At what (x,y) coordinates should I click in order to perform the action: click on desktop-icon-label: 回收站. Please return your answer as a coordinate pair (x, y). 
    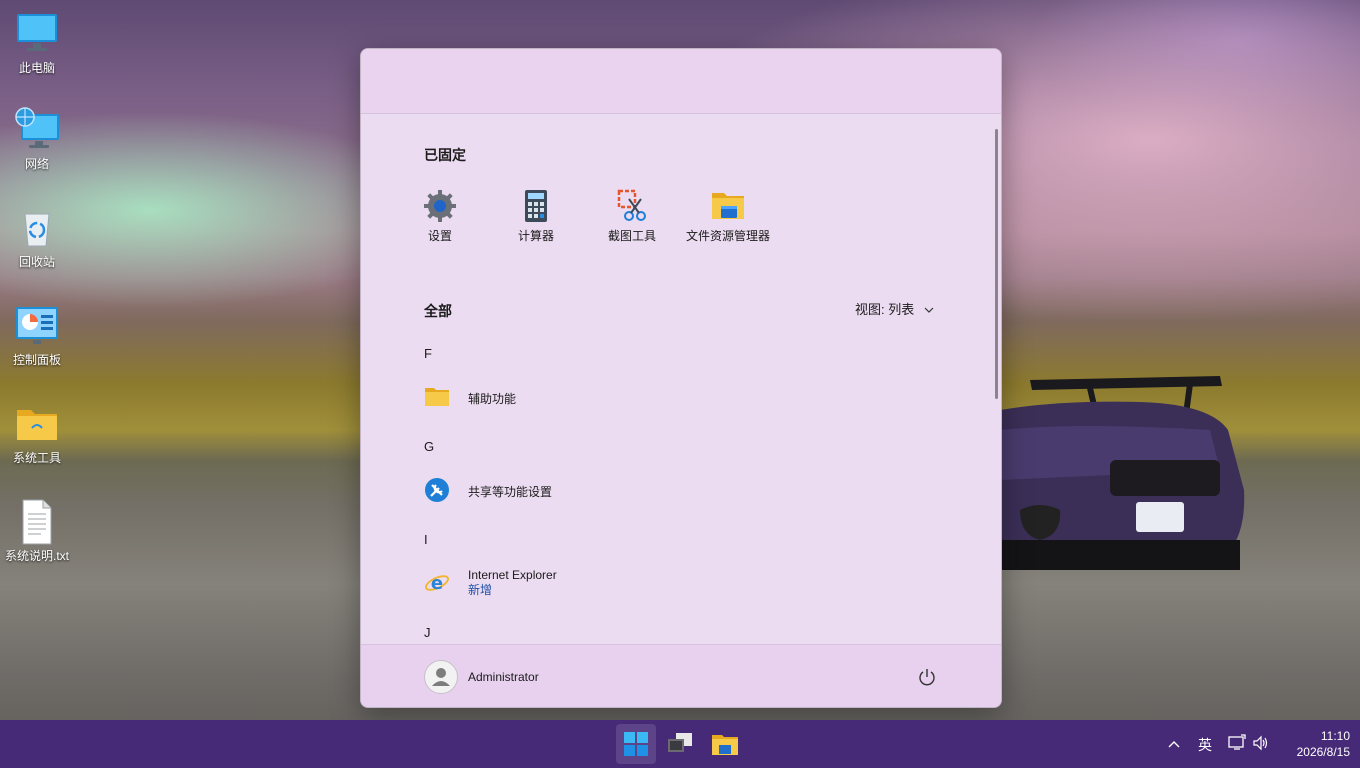
    Looking at the image, I should click on (36, 262).